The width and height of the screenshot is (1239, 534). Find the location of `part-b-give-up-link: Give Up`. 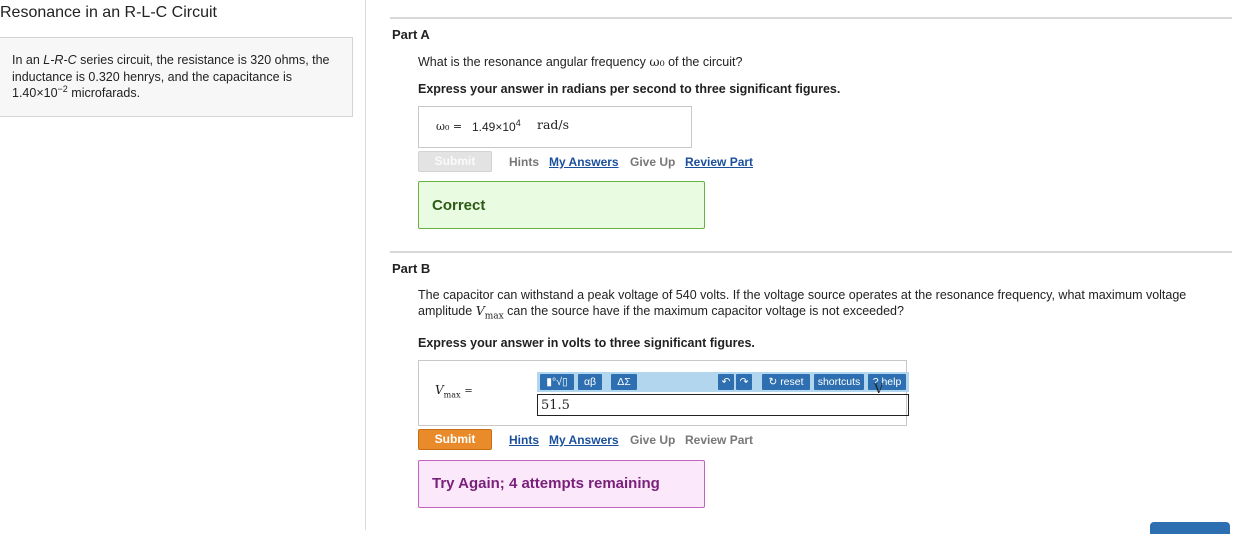

part-b-give-up-link: Give Up is located at coordinates (652, 440).